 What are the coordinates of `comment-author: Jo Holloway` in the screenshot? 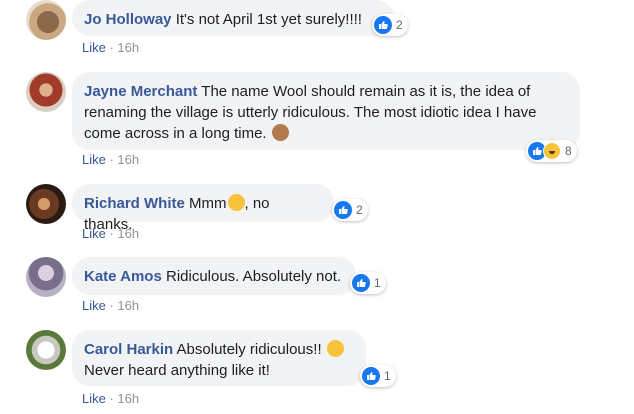 It's located at (128, 19).